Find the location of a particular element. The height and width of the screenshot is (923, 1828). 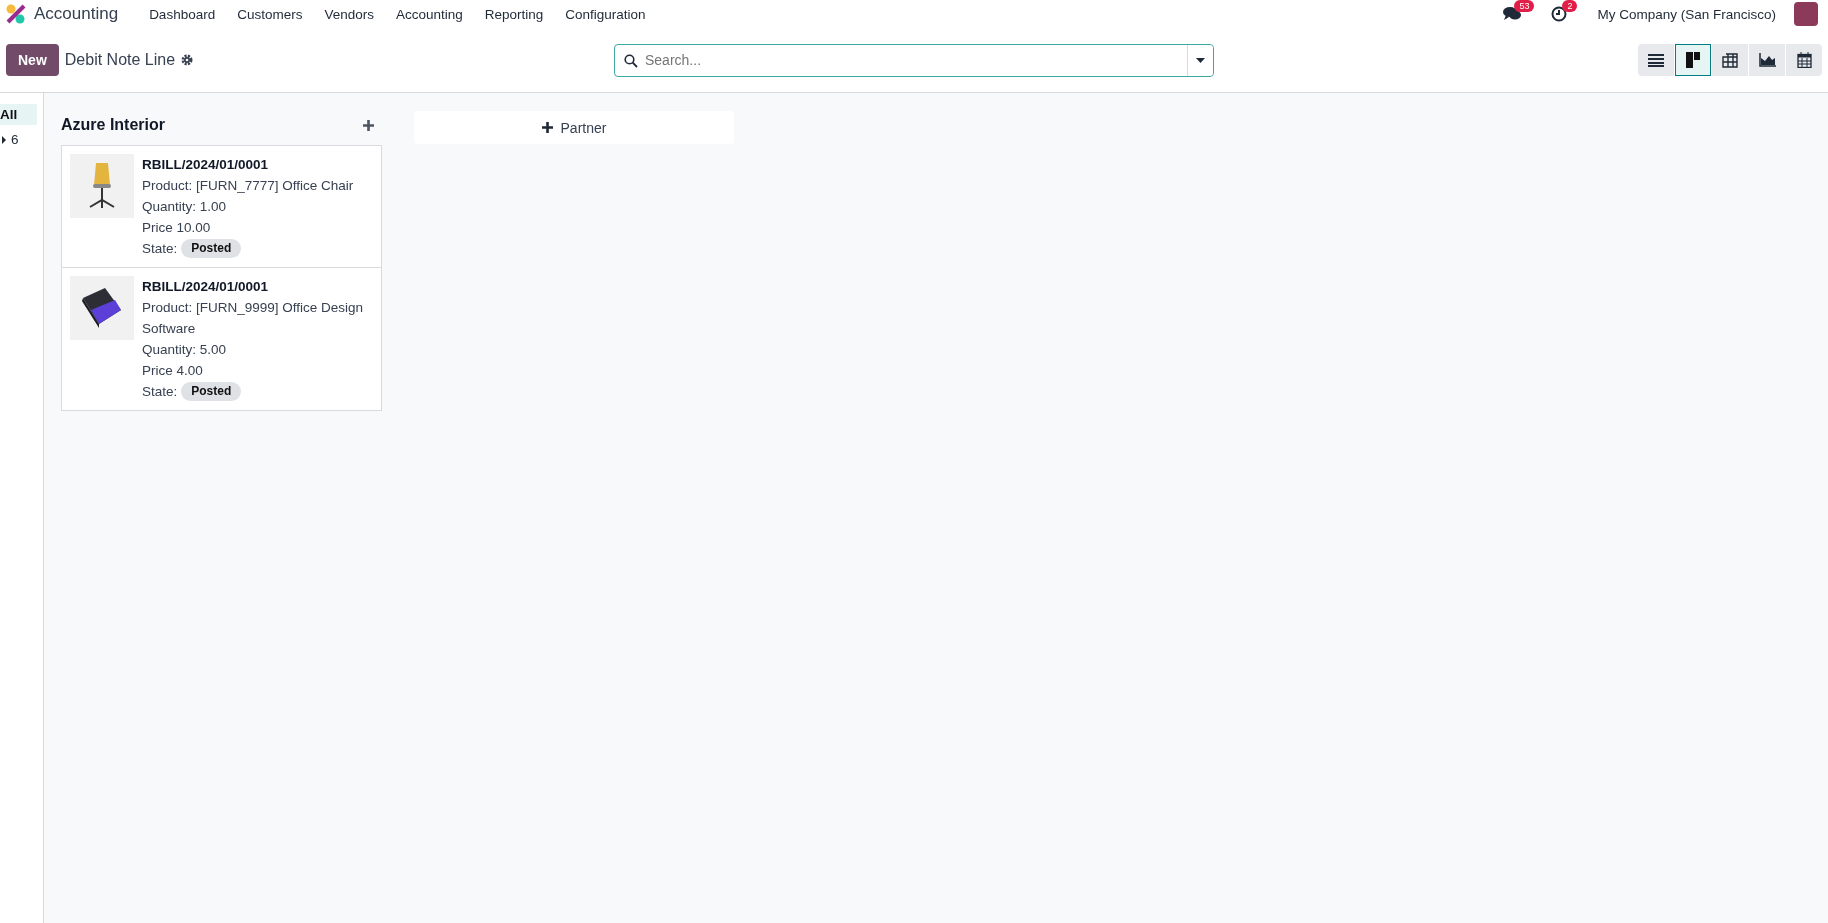

menu-item: Configuration is located at coordinates (605, 14).